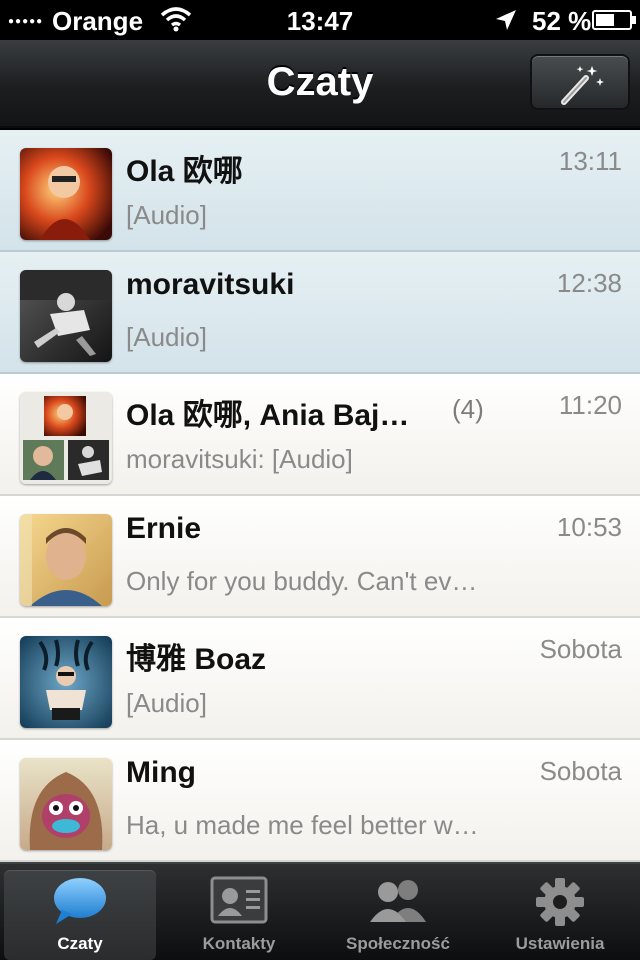 This screenshot has width=640, height=960. I want to click on battery-percentage: 52 %, so click(562, 21).